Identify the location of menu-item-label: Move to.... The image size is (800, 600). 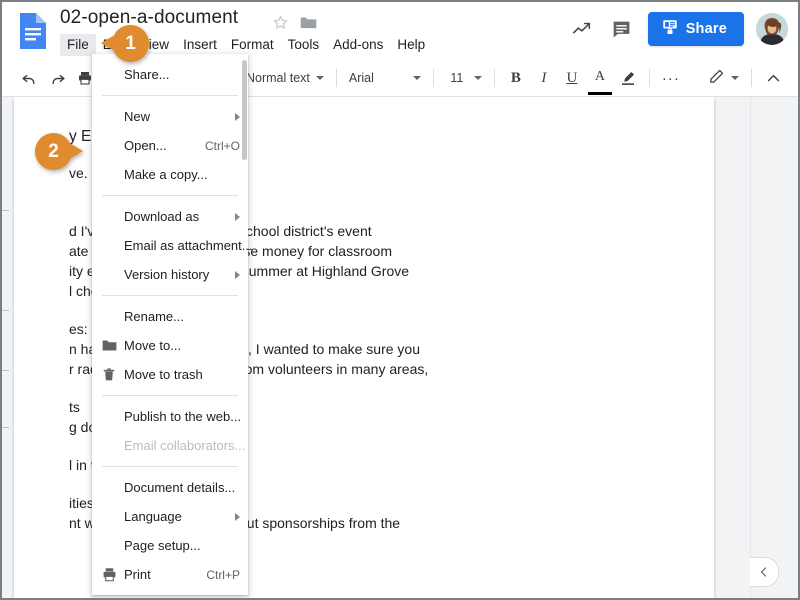
(153, 345).